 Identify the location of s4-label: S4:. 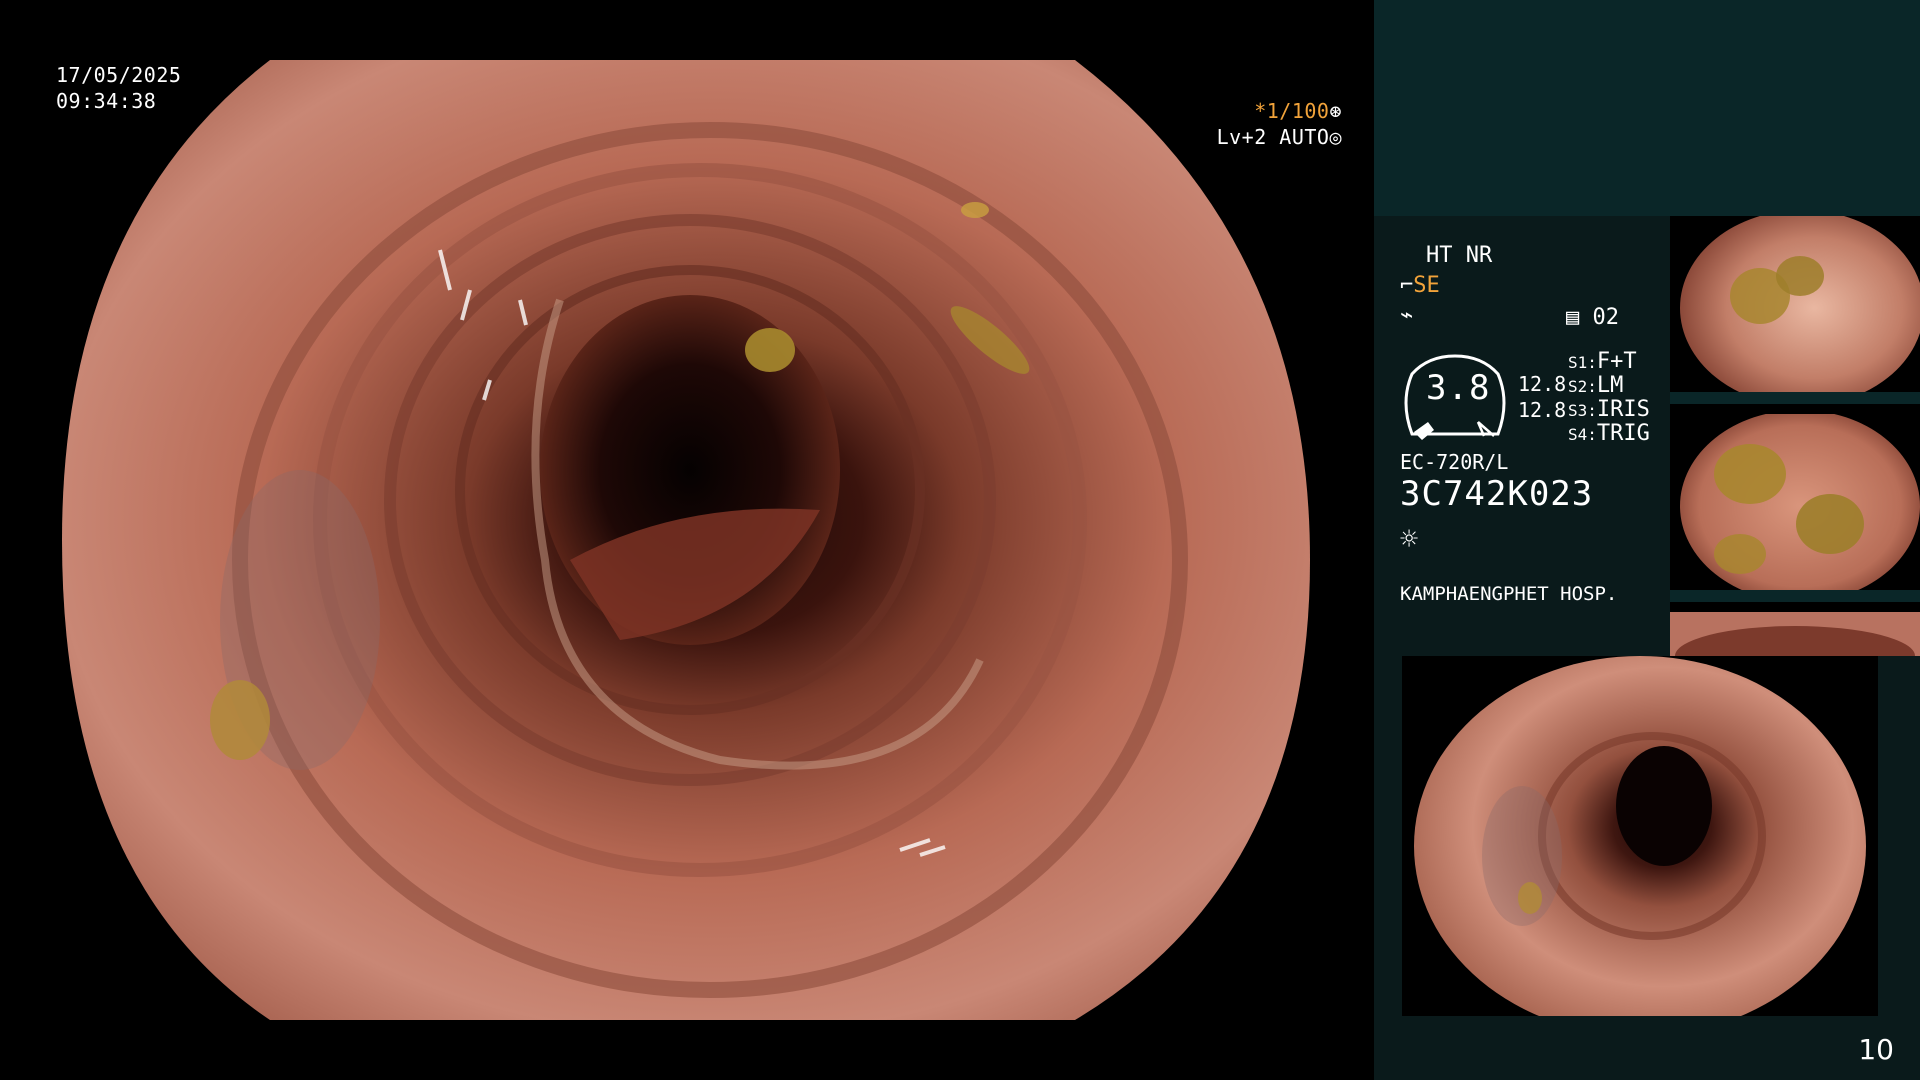
(1582, 434).